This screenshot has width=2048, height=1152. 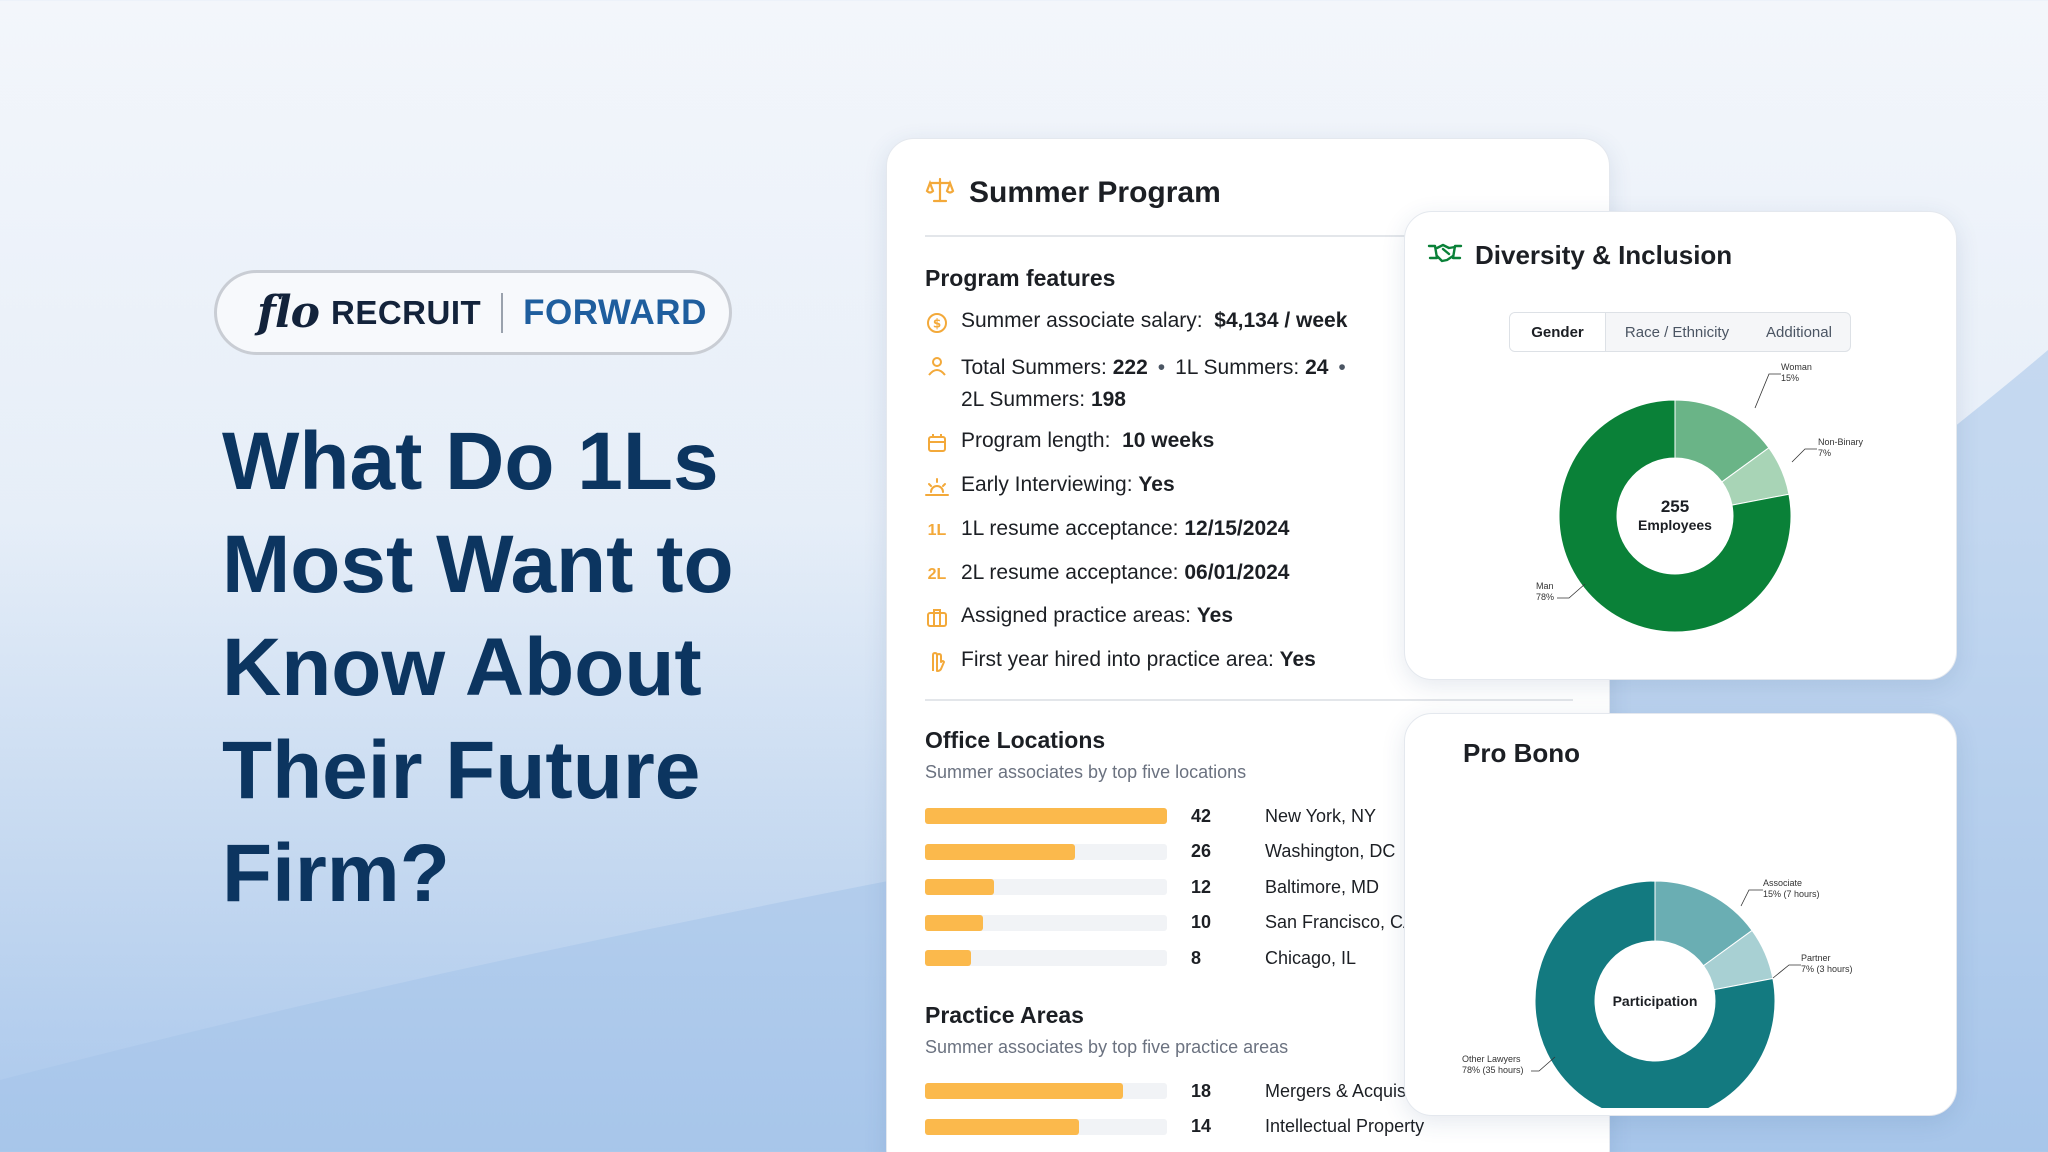 I want to click on 1l-resume-value: 12/15/2024, so click(x=1237, y=528).